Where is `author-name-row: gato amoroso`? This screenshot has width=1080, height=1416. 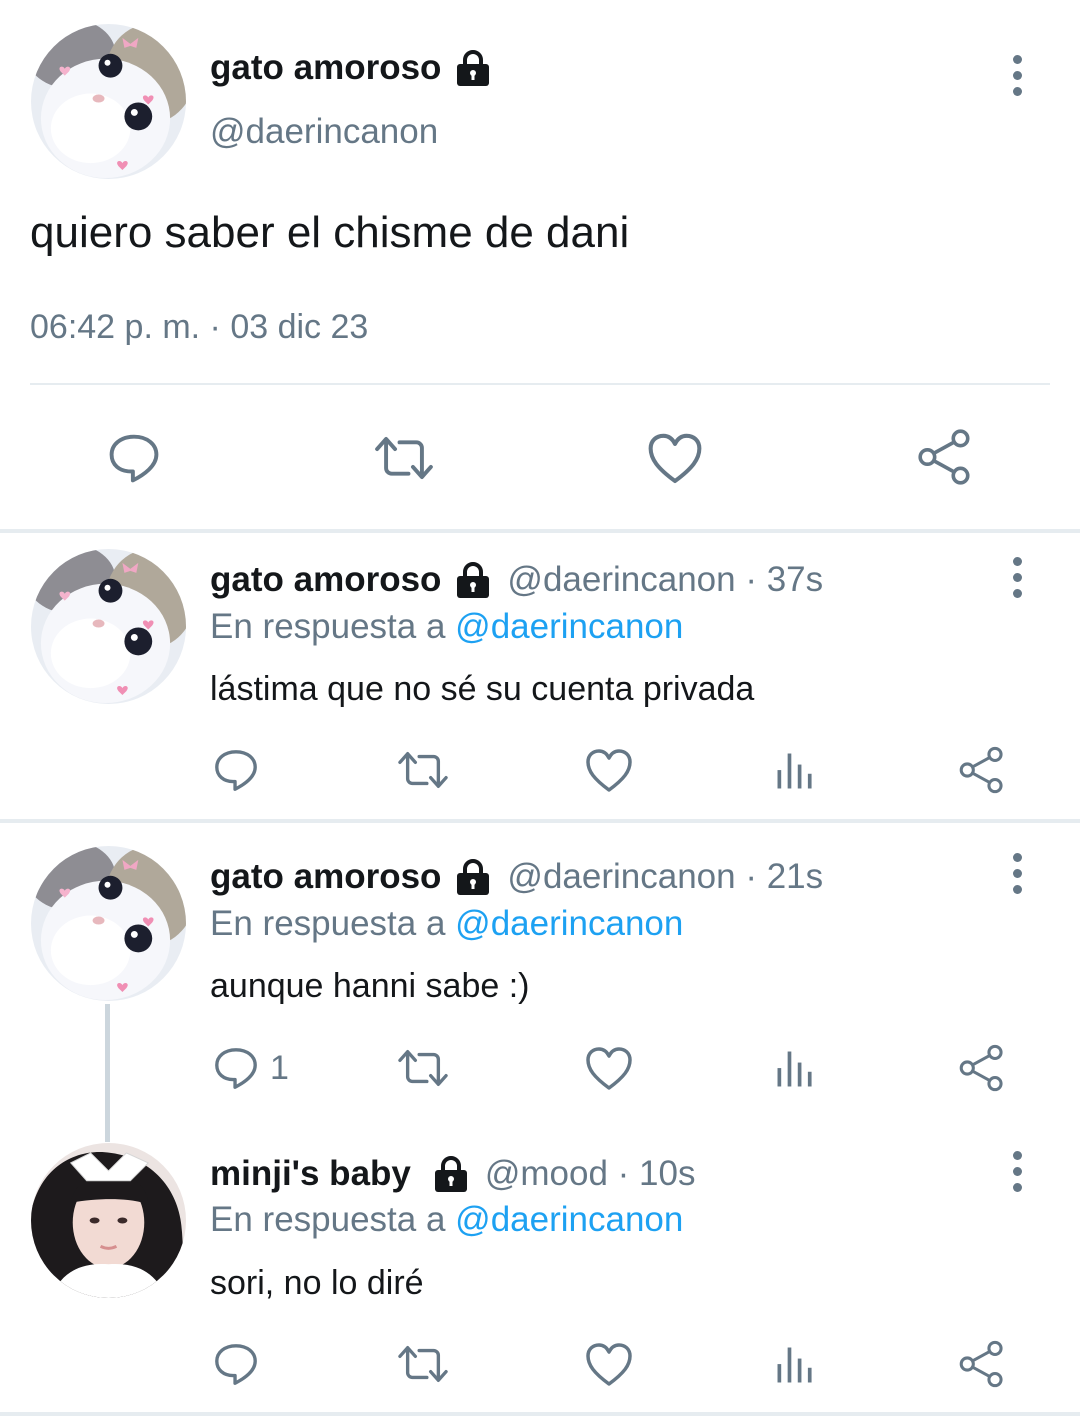
author-name-row: gato amoroso is located at coordinates (351, 68).